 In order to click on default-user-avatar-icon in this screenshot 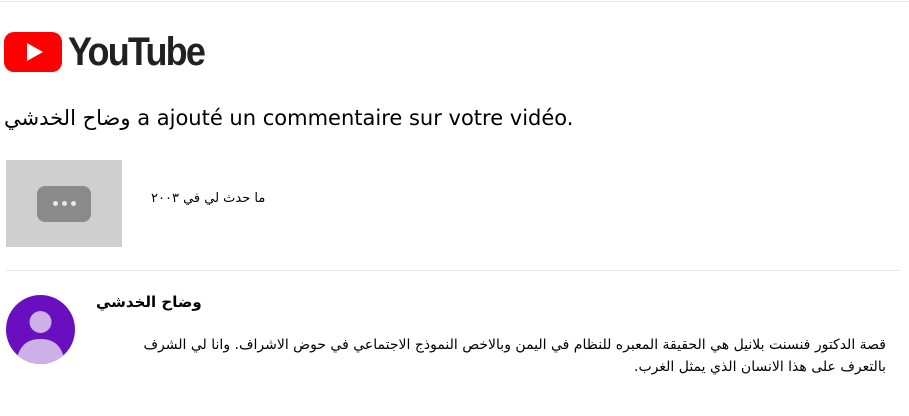, I will do `click(40, 329)`.